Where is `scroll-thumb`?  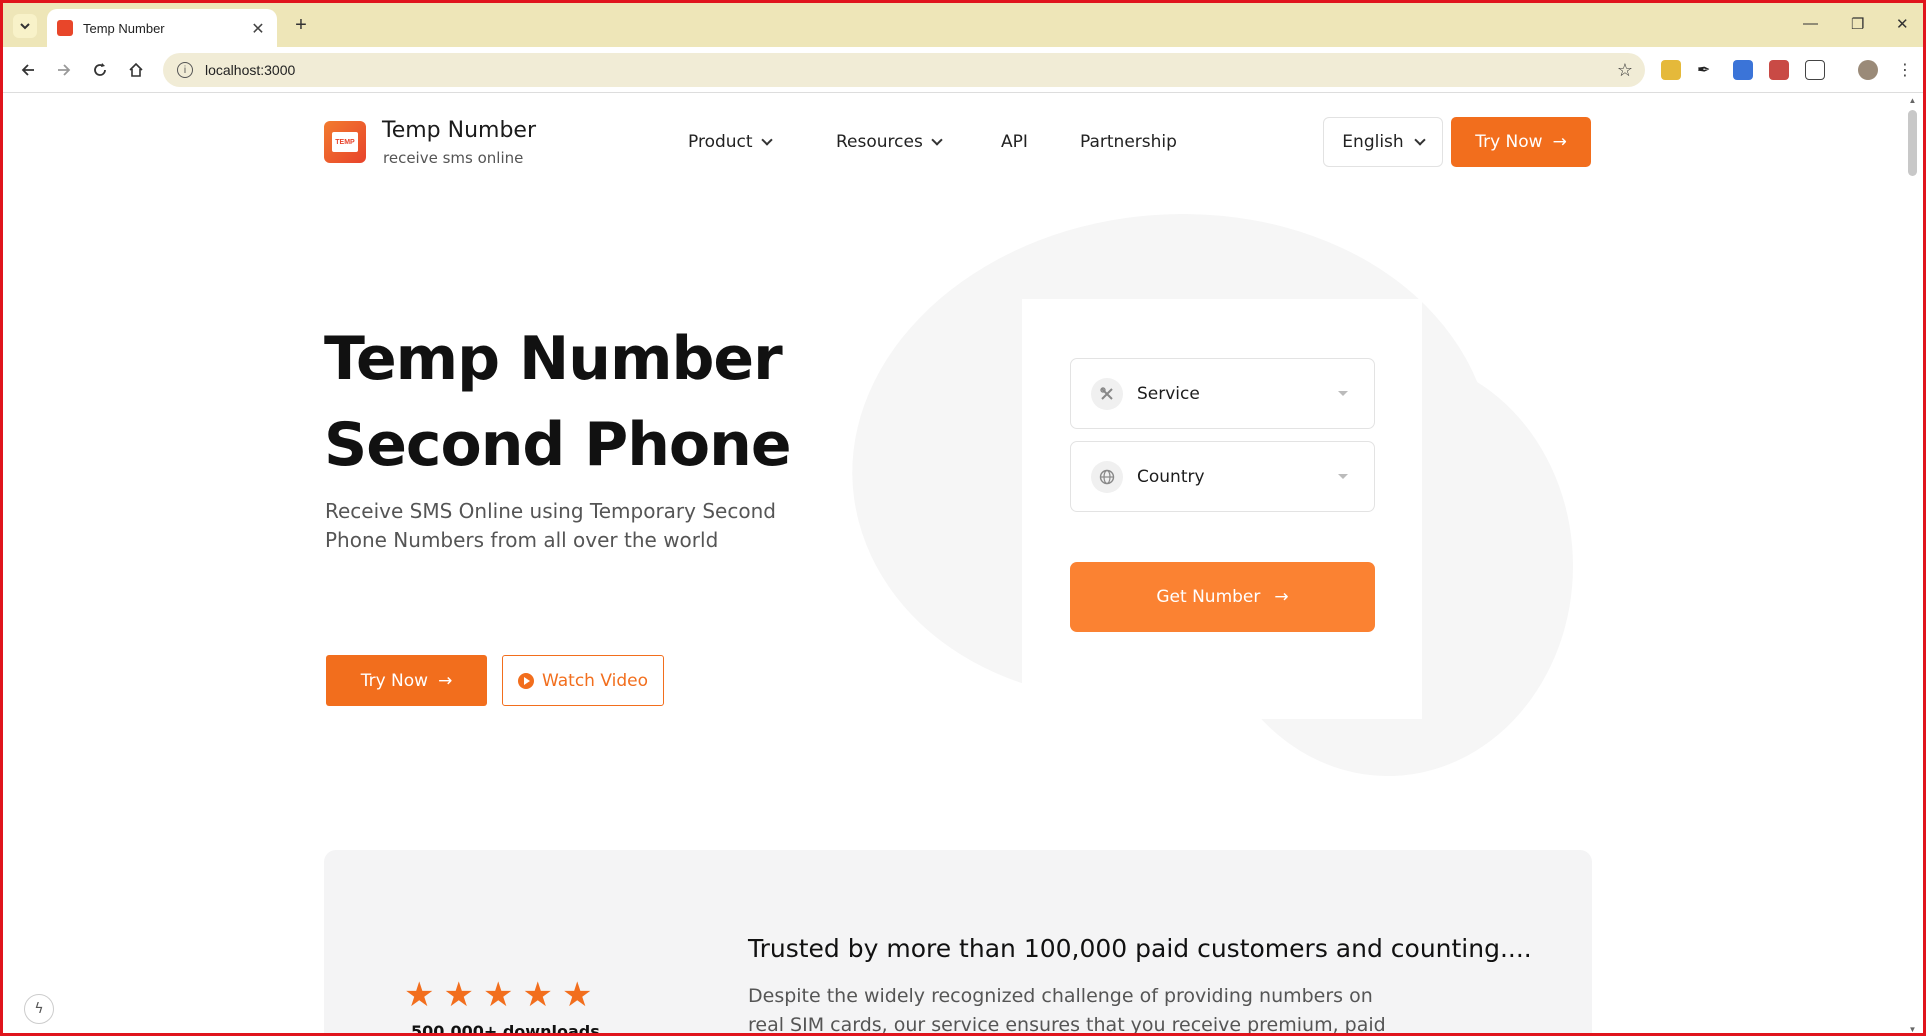
scroll-thumb is located at coordinates (1912, 143).